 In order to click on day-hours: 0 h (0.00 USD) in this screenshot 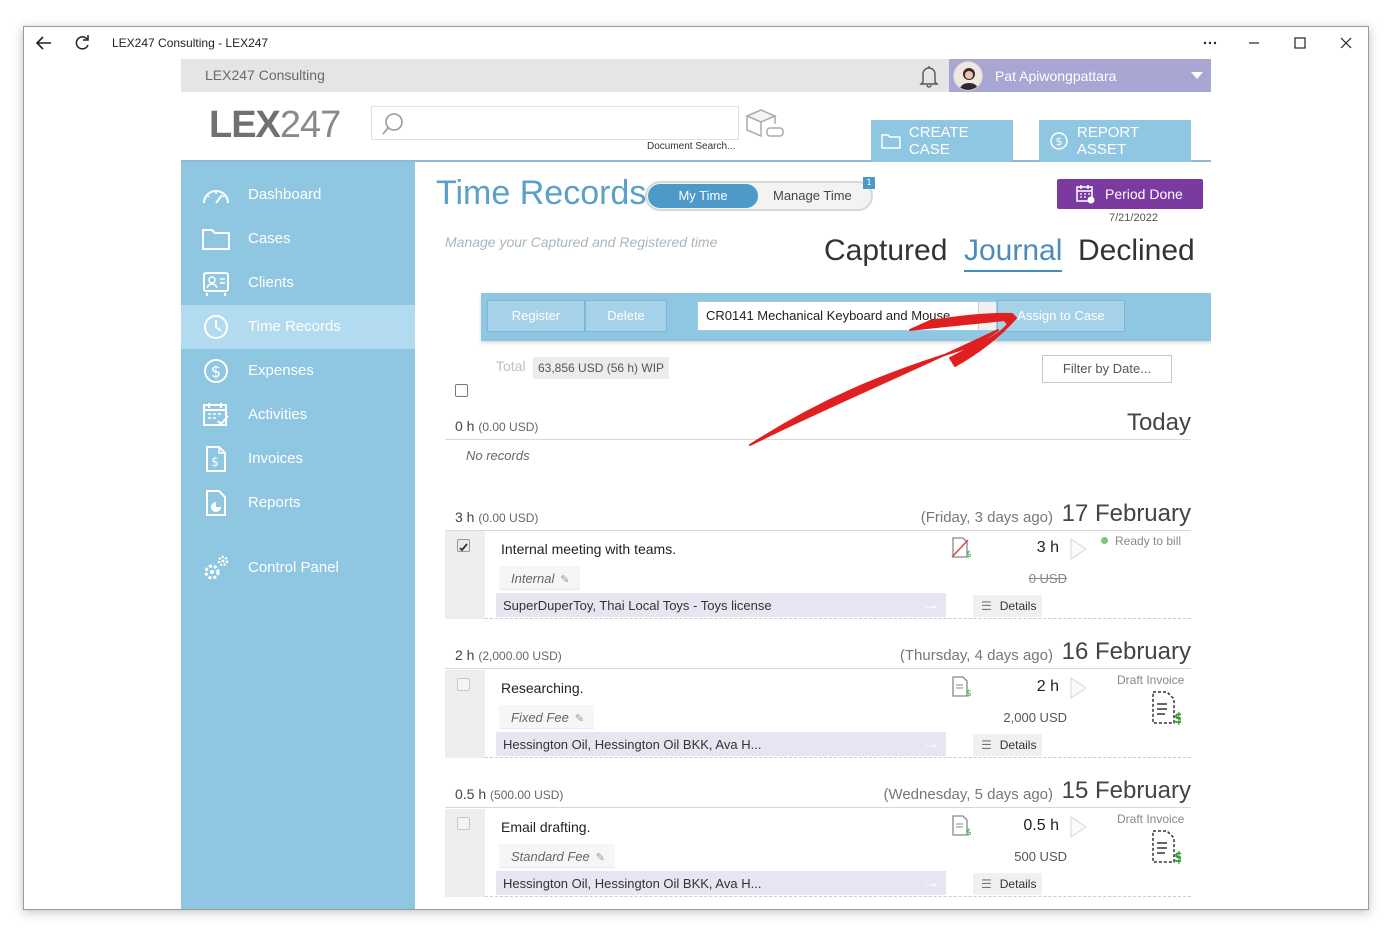, I will do `click(497, 426)`.